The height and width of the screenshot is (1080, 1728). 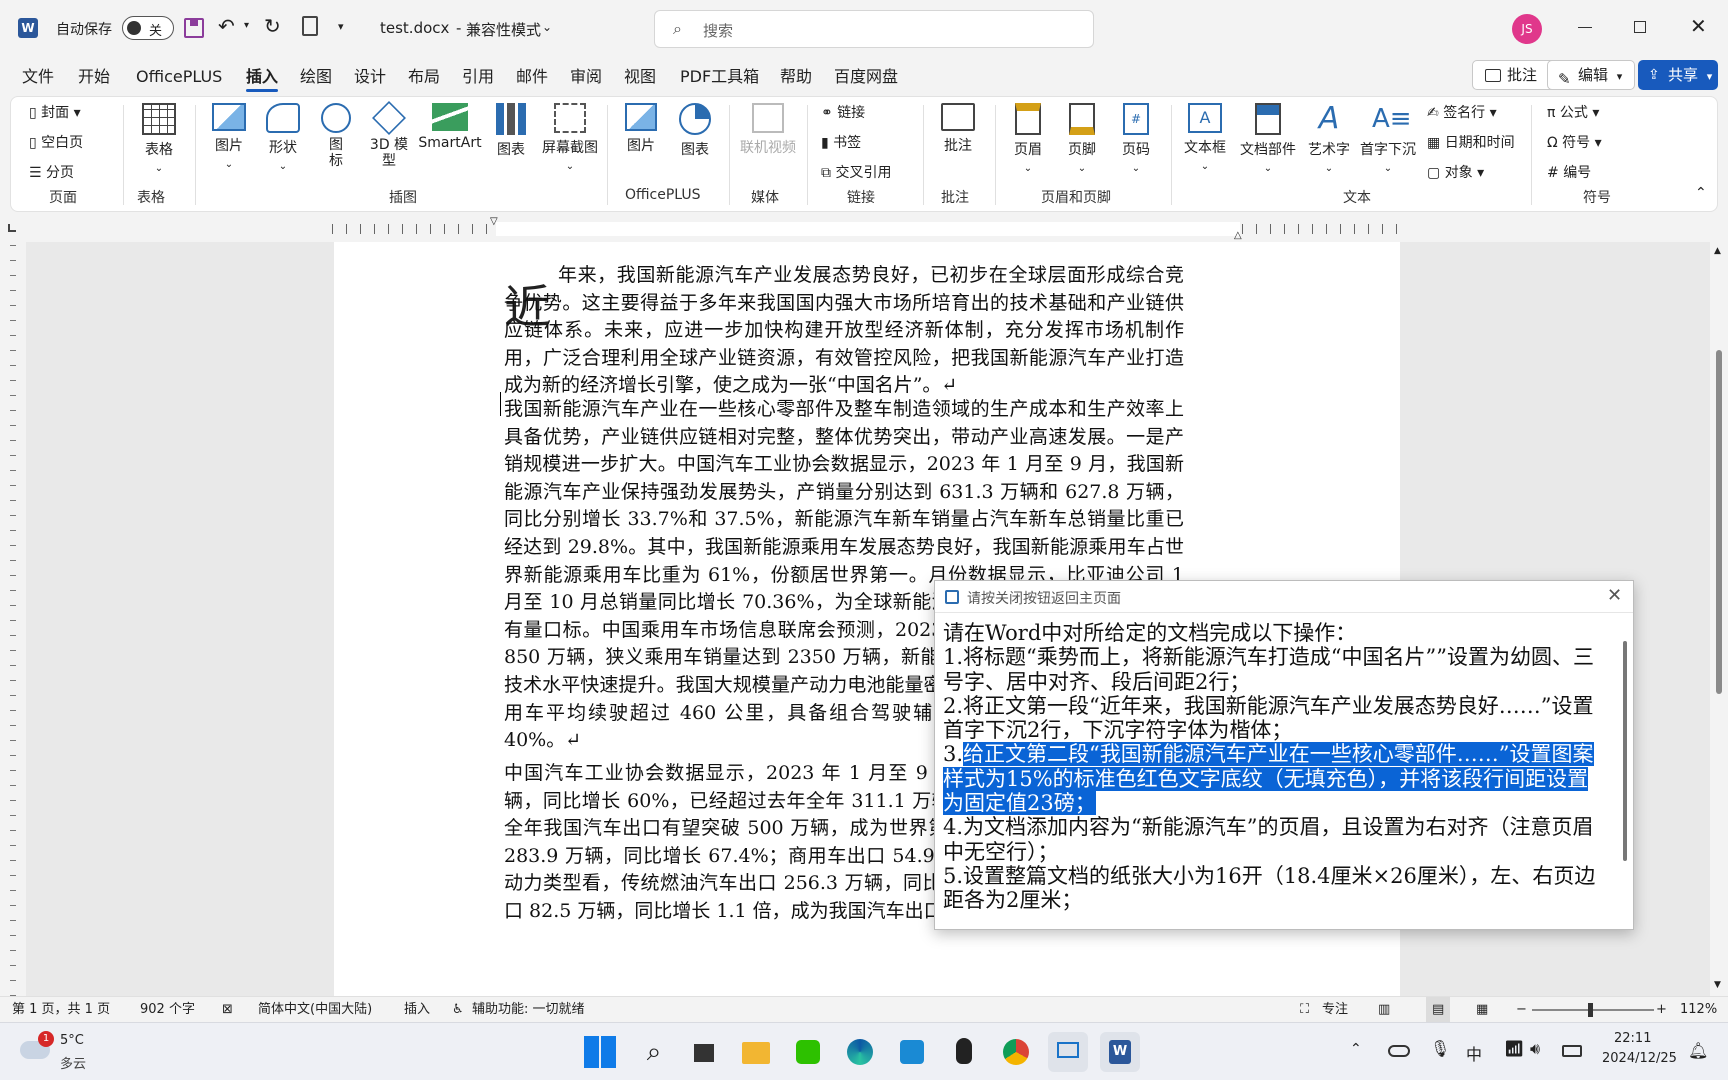 What do you see at coordinates (511, 131) in the screenshot?
I see `chart-button: 图表` at bounding box center [511, 131].